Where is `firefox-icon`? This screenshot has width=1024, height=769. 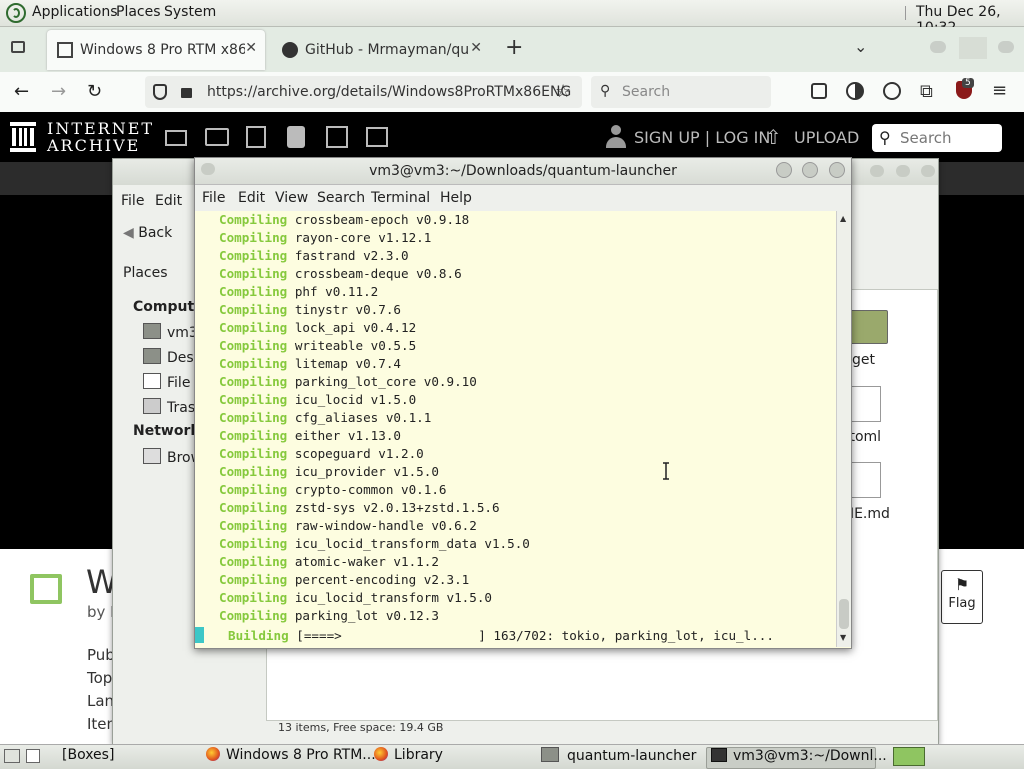 firefox-icon is located at coordinates (213, 754).